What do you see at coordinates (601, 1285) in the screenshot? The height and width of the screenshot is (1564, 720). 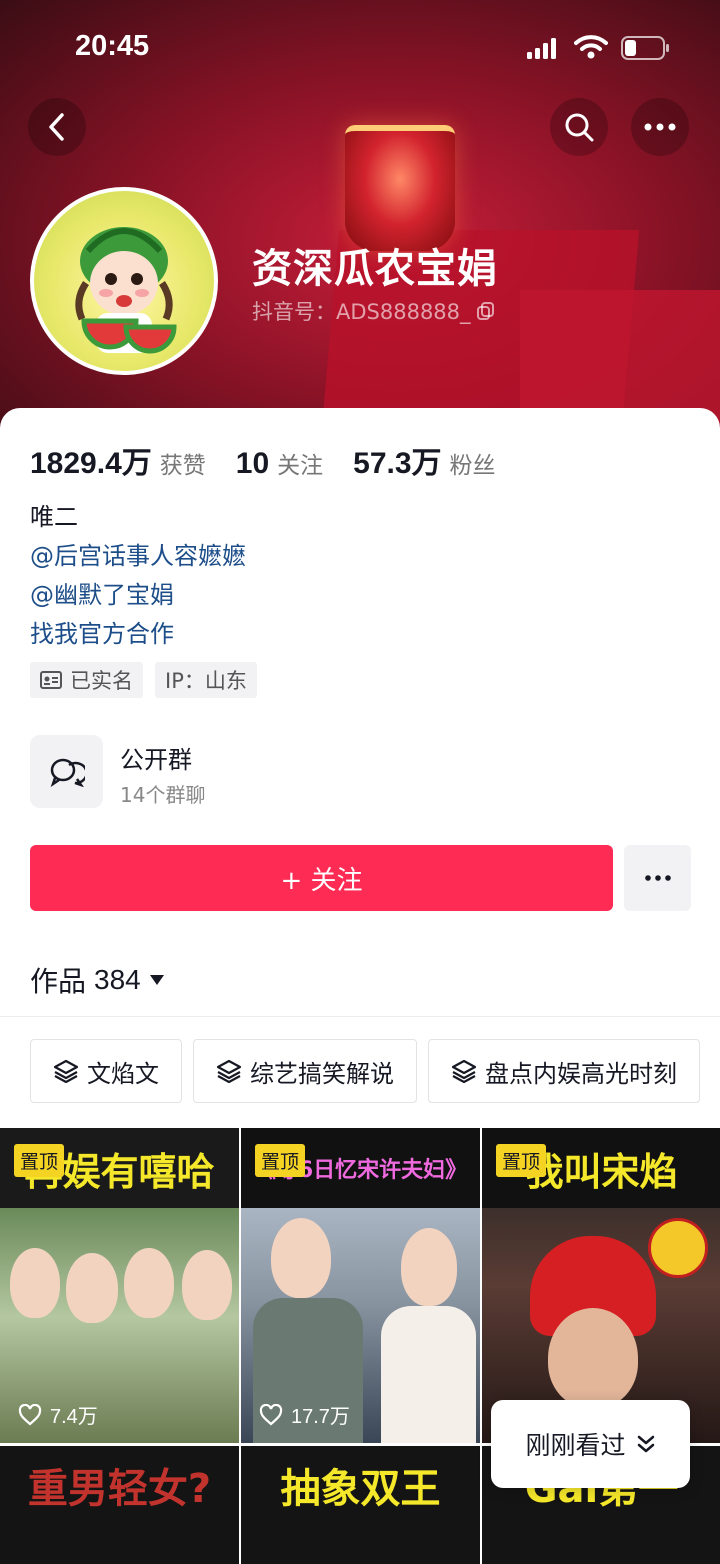 I see `video-thumbnail-3: 我叫宋焰 置顶` at bounding box center [601, 1285].